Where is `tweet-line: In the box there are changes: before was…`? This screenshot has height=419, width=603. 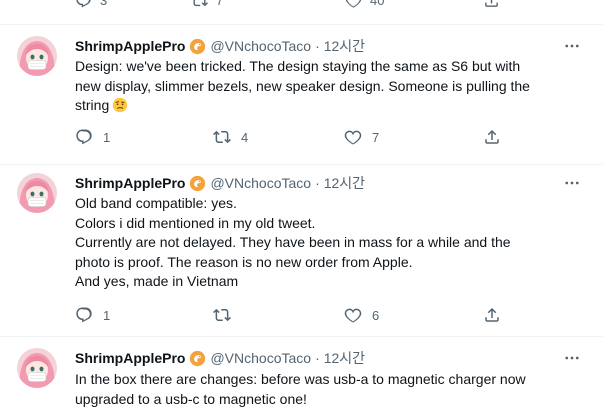 tweet-line: In the box there are changes: before was… is located at coordinates (300, 379).